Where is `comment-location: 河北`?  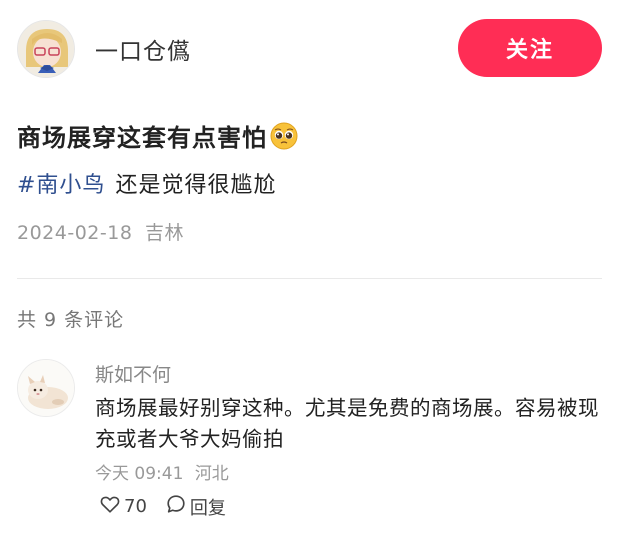 comment-location: 河北 is located at coordinates (211, 474).